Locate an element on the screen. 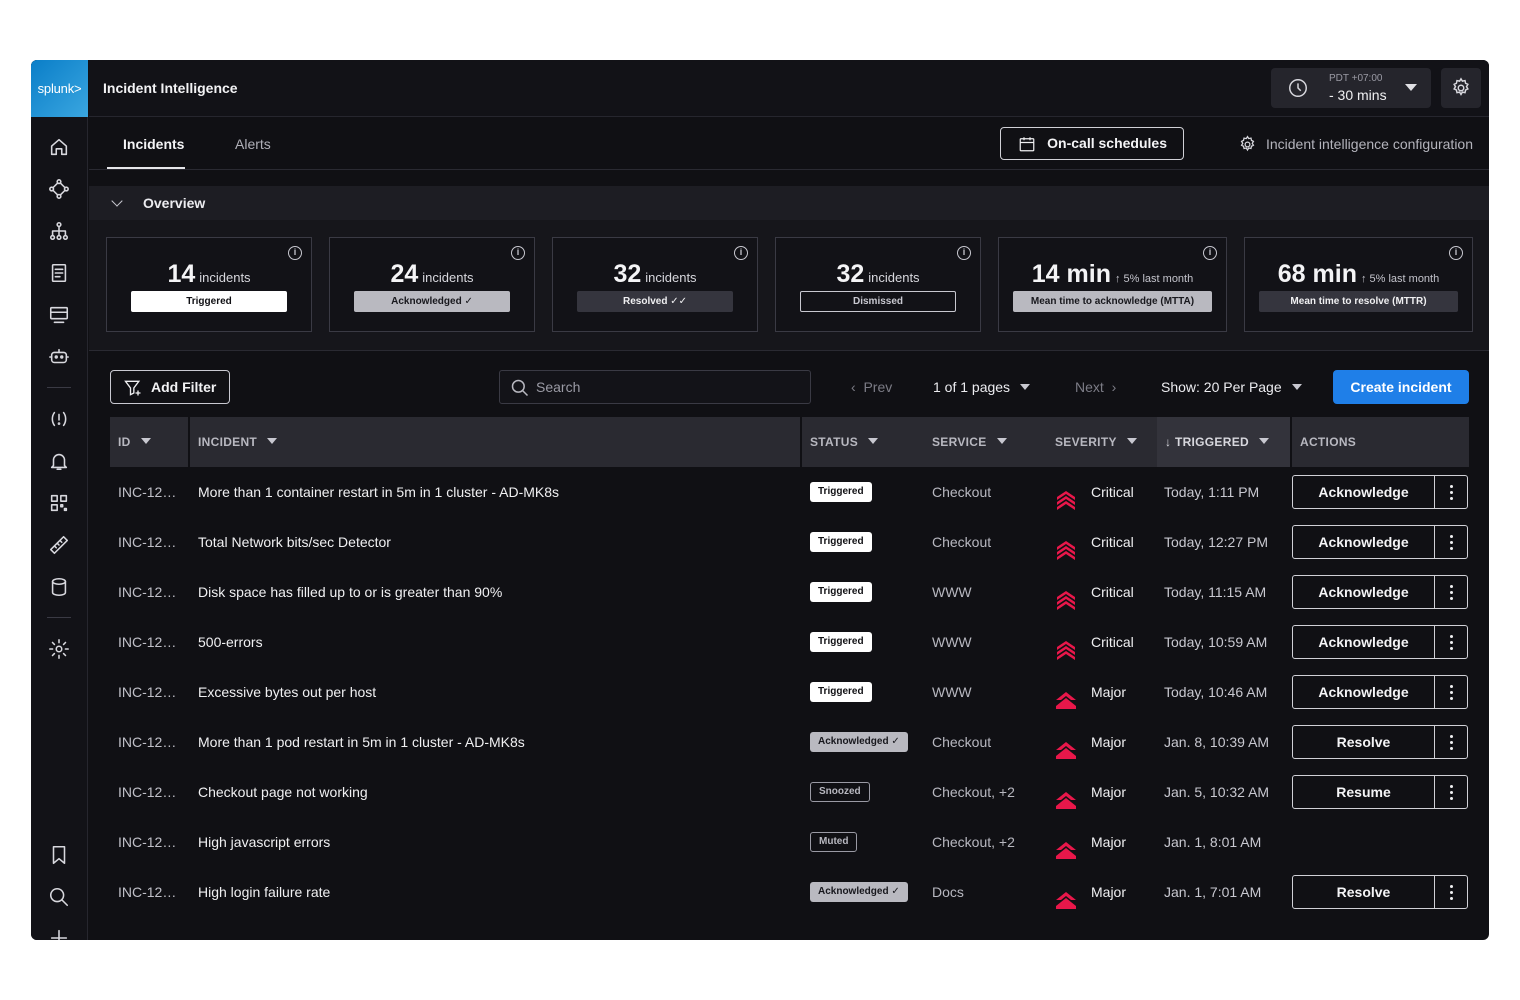 The width and height of the screenshot is (1520, 1000). kpi-triggered: i 14 incidents Triggered is located at coordinates (209, 284).